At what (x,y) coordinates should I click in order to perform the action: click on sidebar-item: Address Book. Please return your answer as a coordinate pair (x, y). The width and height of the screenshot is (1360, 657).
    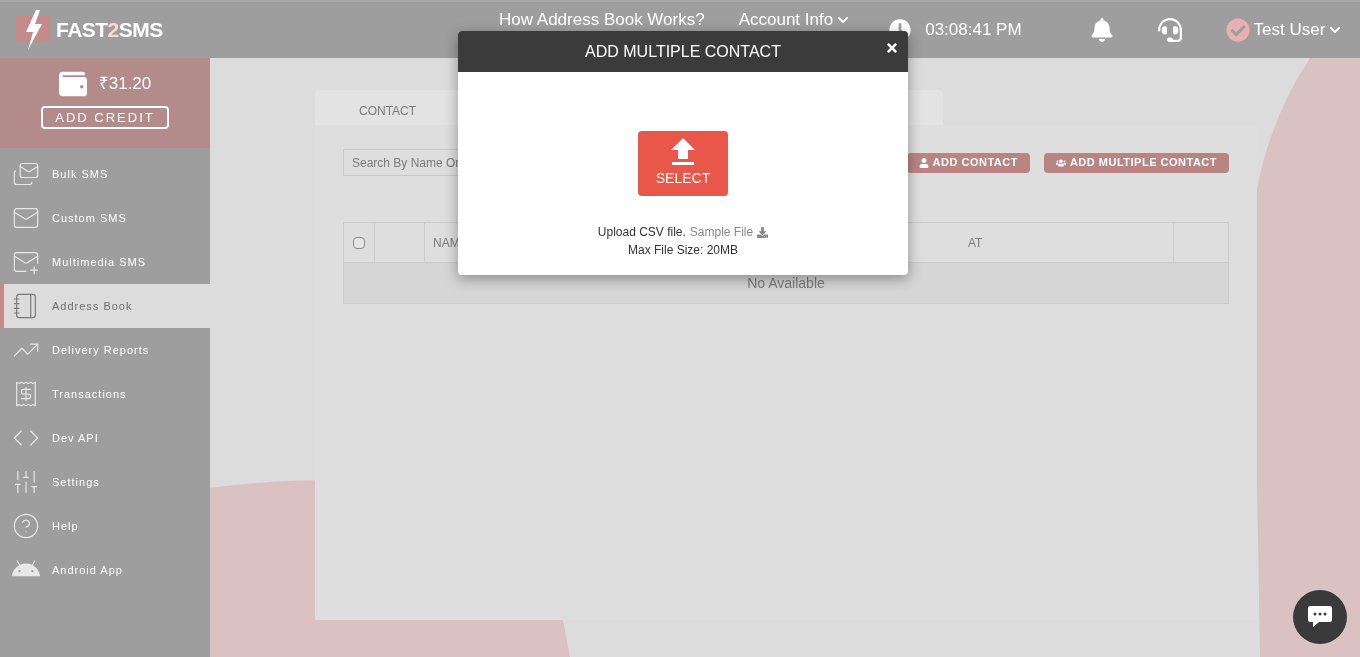
    Looking at the image, I should click on (105, 306).